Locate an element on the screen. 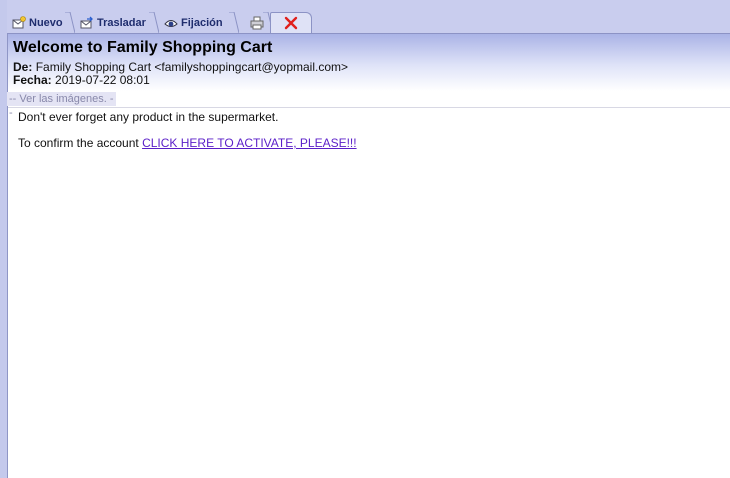 The width and height of the screenshot is (730, 478). tab-trasladar: Trasladar is located at coordinates (118, 22).